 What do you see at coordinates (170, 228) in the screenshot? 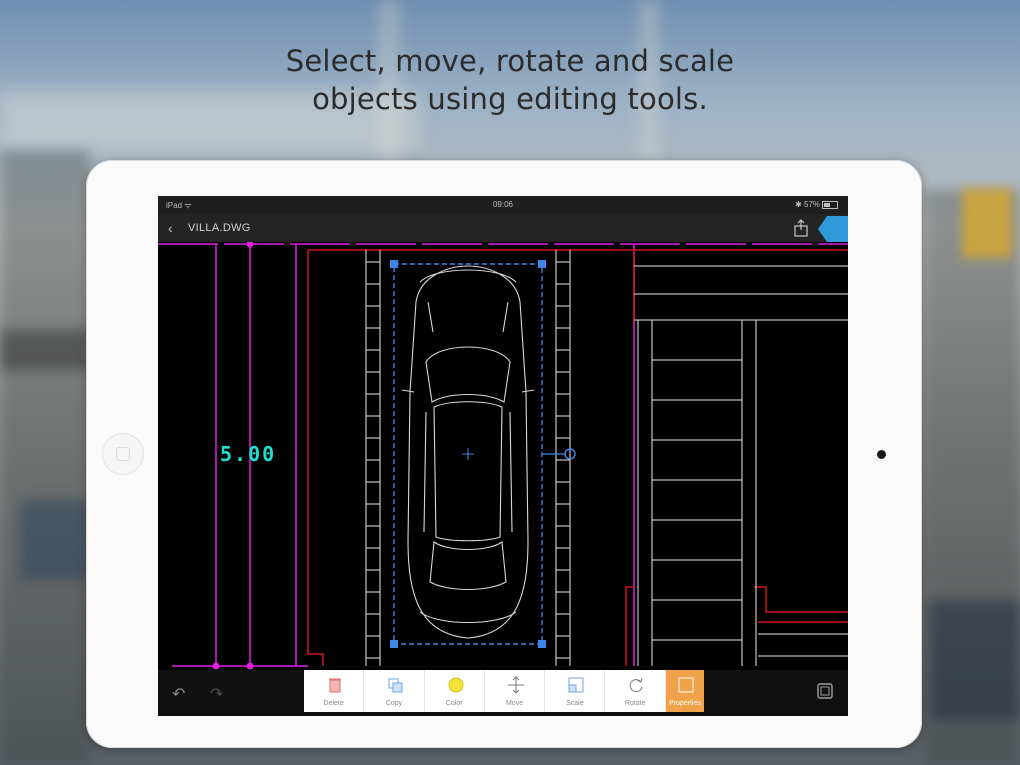
I see `chevron-left-icon: ‹` at bounding box center [170, 228].